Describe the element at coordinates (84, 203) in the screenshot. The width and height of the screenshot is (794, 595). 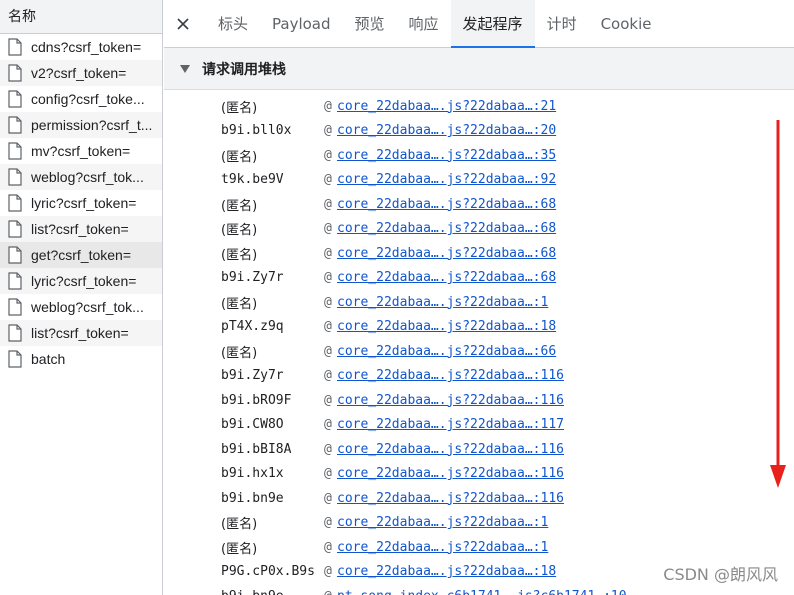
I see `request-name: lyric?csrf_token=` at that location.